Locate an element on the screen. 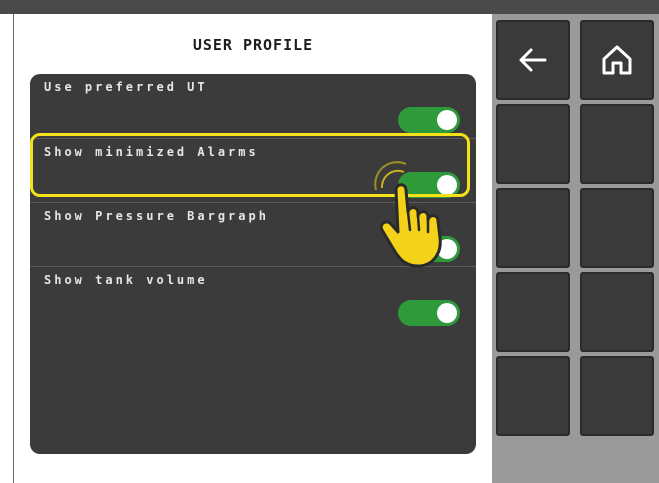  top-bar is located at coordinates (329, 7).